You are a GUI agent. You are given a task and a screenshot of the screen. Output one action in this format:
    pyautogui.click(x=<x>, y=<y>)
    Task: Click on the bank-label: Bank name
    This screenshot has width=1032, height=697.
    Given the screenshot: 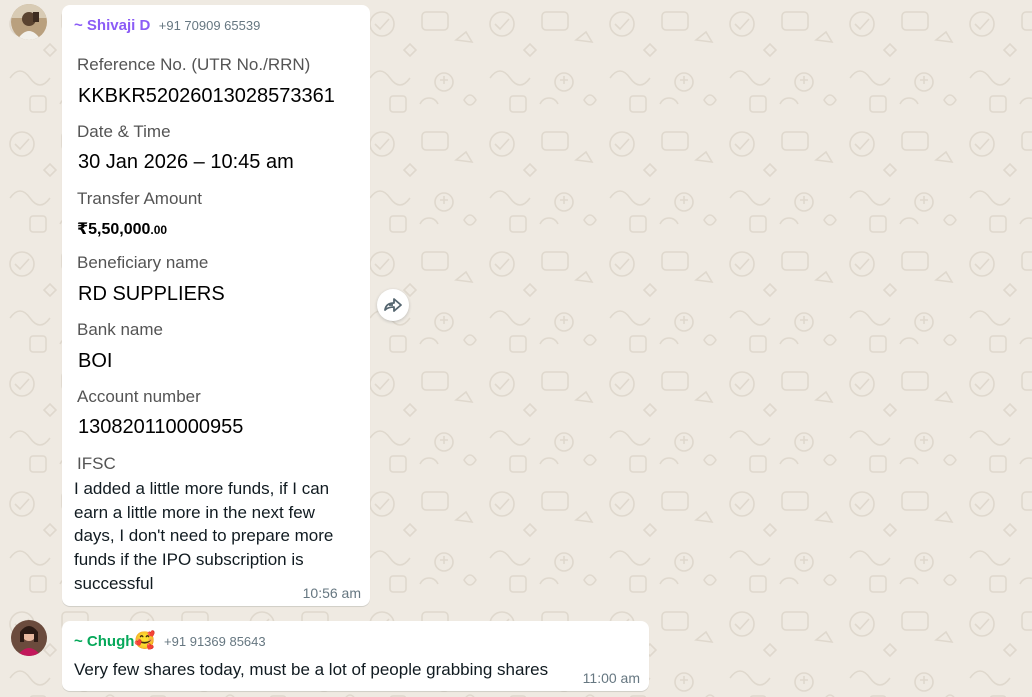 What is the action you would take?
    pyautogui.click(x=120, y=329)
    